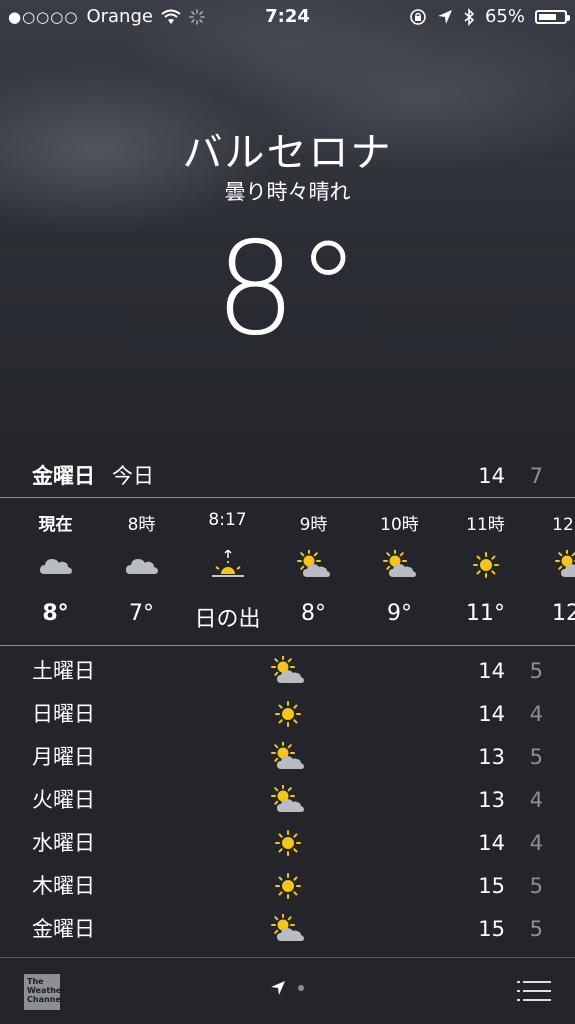 This screenshot has height=1024, width=575. What do you see at coordinates (55, 525) in the screenshot?
I see `hour-time: 現在` at bounding box center [55, 525].